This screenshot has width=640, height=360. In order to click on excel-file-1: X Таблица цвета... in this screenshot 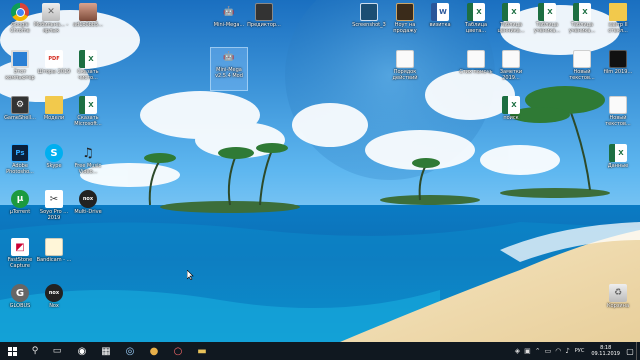, I will do `click(476, 18)`.